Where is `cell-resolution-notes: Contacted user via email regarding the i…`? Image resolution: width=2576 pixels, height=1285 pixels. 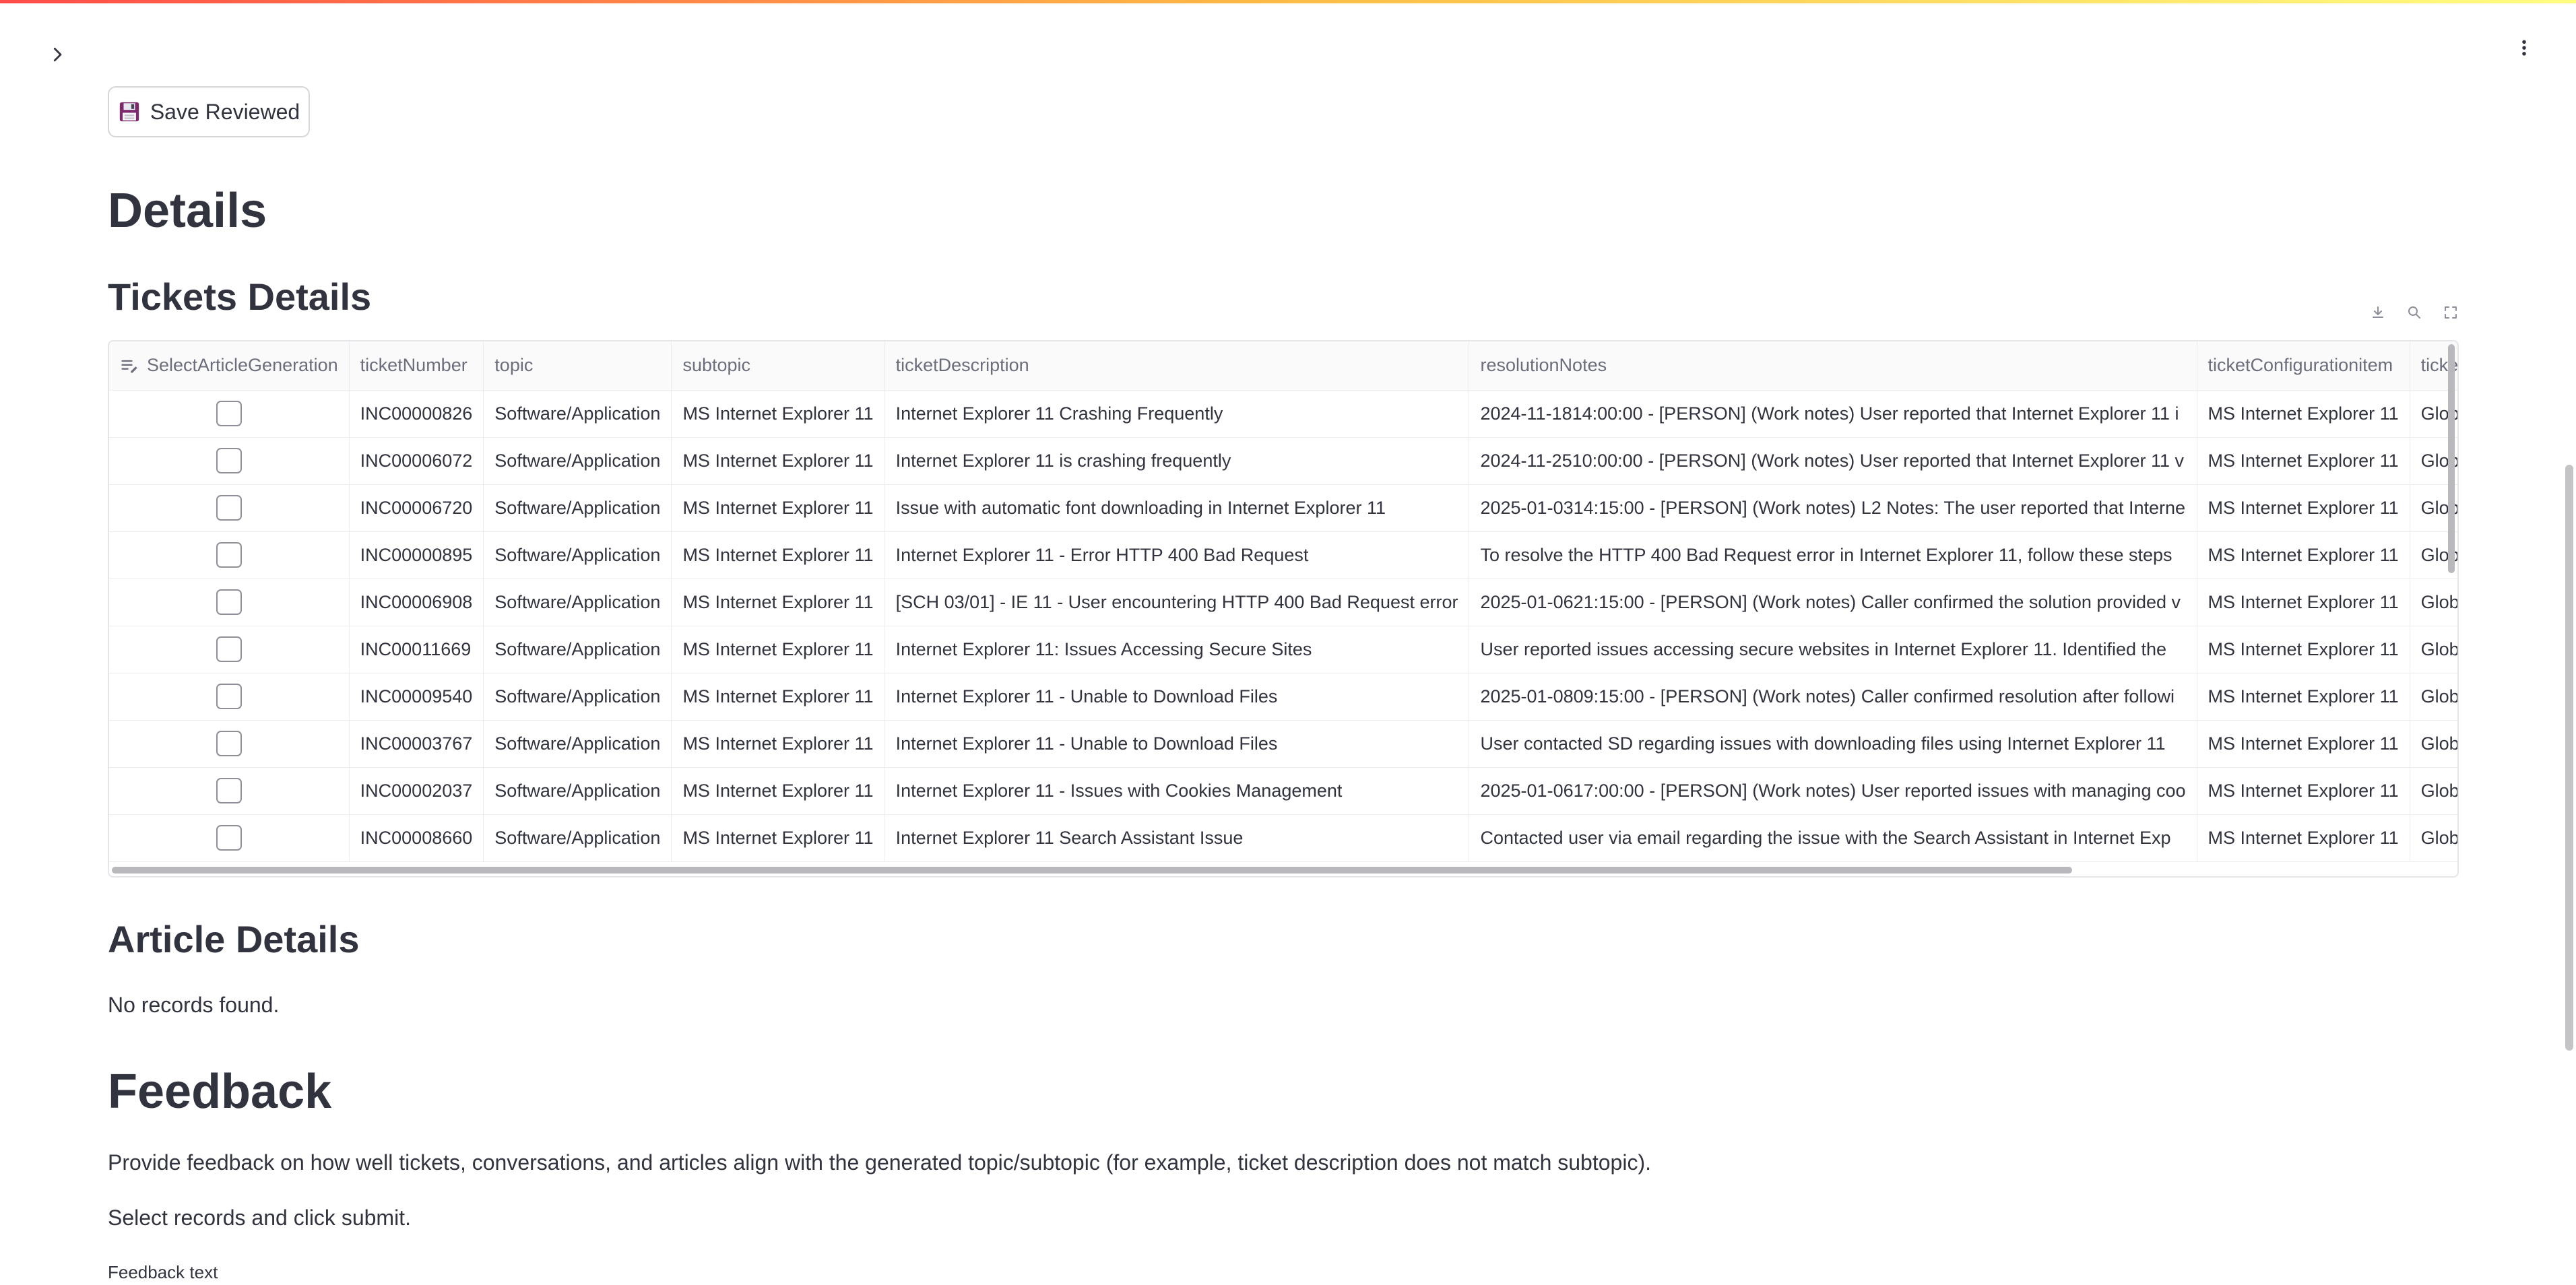
cell-resolution-notes: Contacted user via email regarding the i… is located at coordinates (1833, 838).